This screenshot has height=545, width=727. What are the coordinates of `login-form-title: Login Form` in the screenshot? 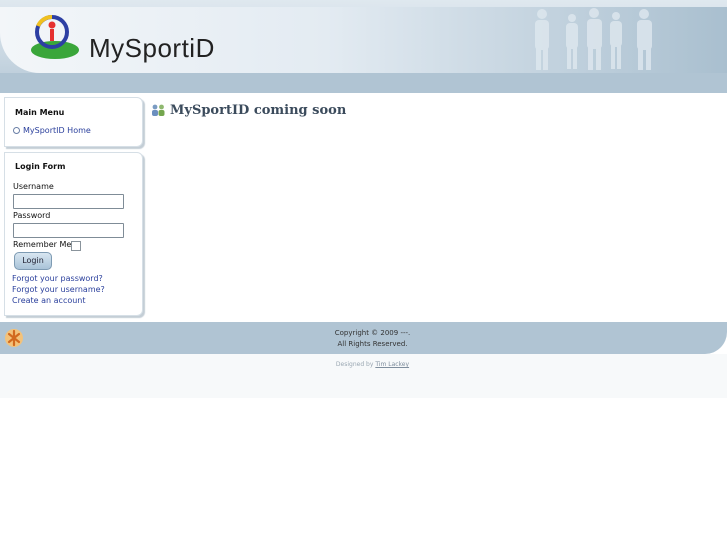 It's located at (40, 166).